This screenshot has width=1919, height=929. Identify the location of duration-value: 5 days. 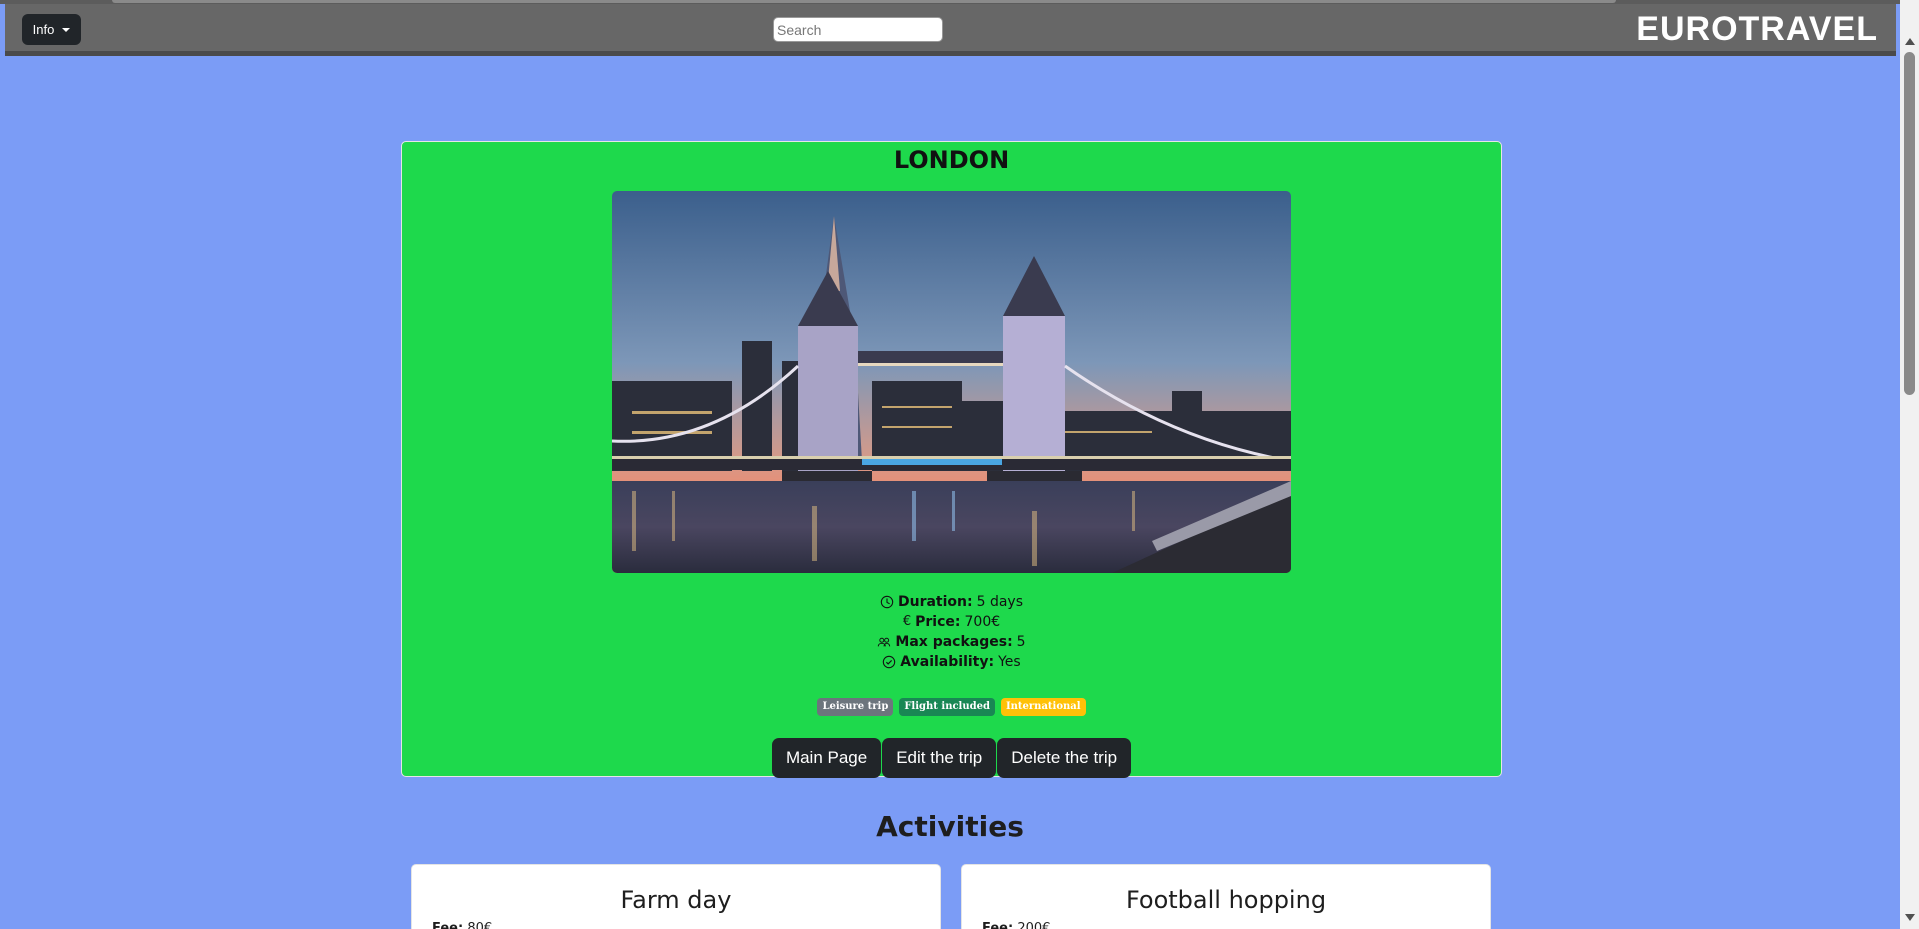
(1000, 602).